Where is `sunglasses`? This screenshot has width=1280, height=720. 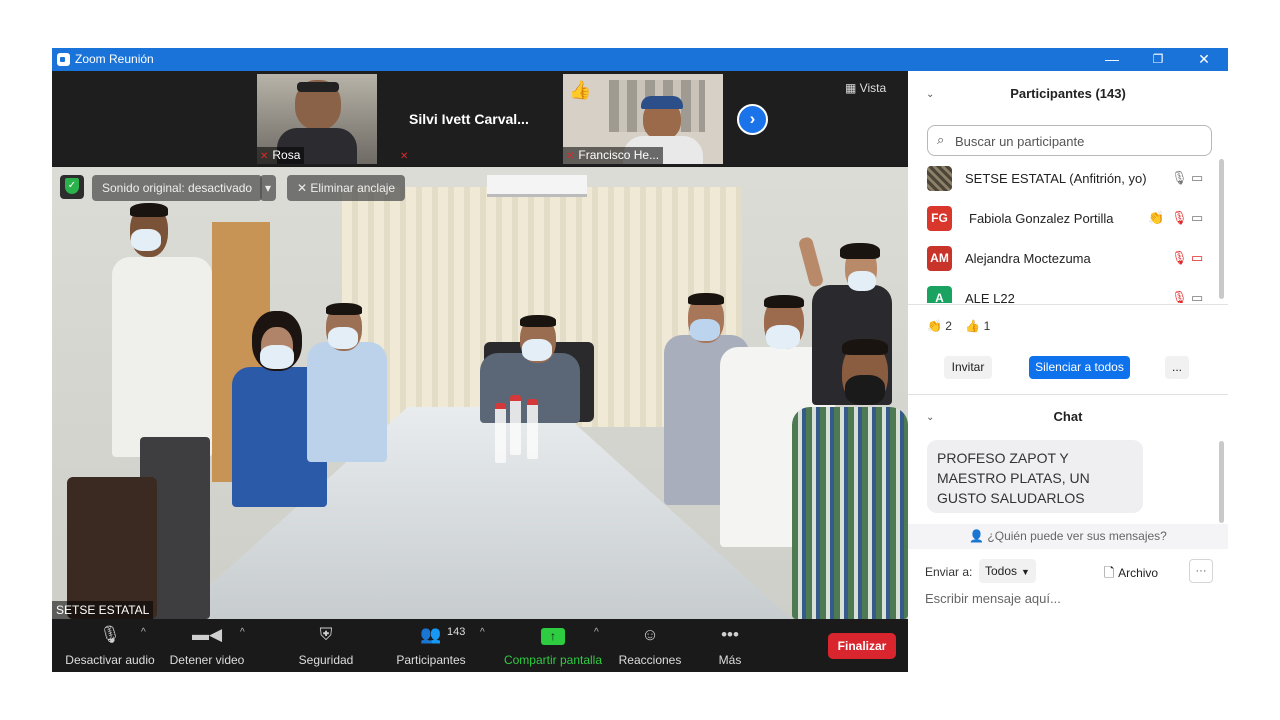 sunglasses is located at coordinates (318, 87).